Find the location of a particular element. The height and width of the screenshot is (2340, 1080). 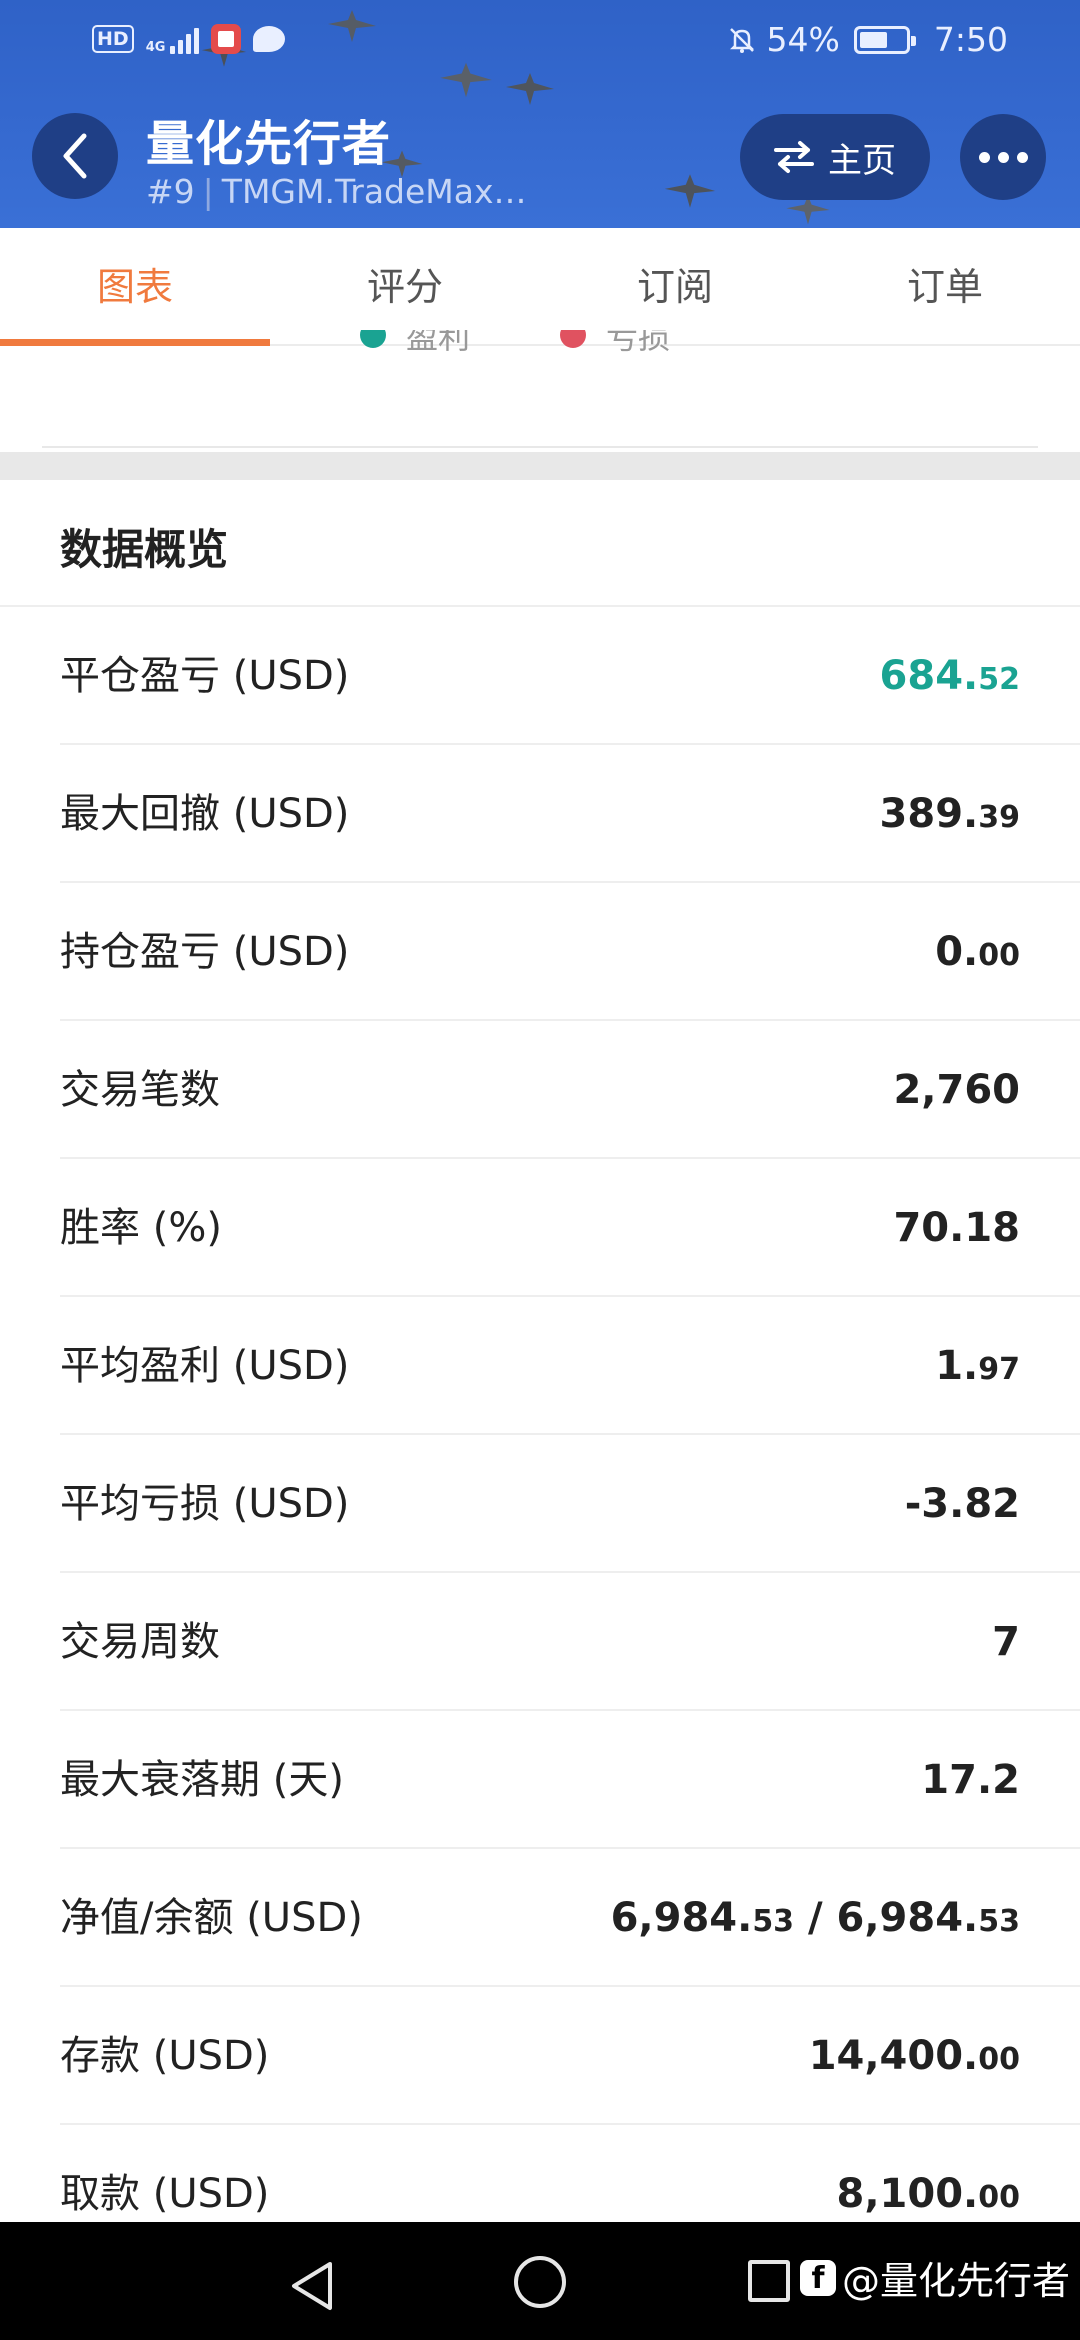

tab-orders: 订单 is located at coordinates (945, 286).